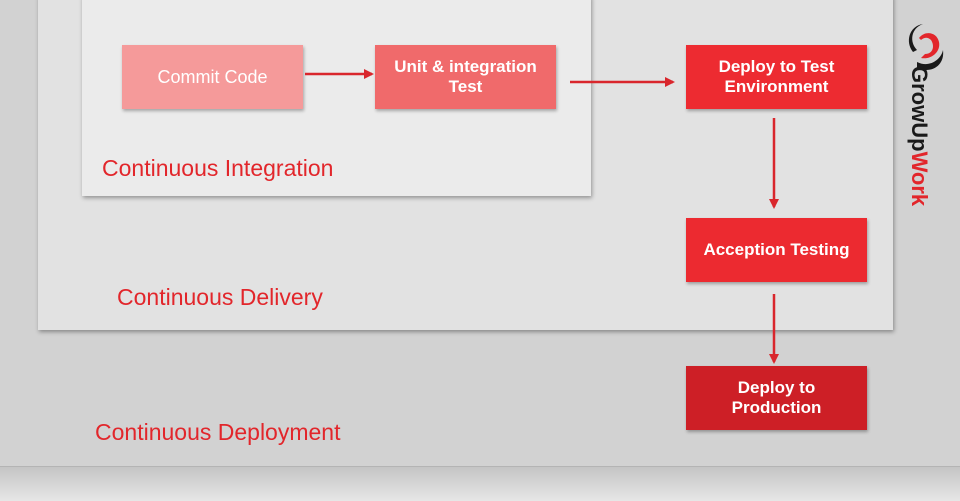  I want to click on continuous-delivery-label: Continuous Delivery, so click(220, 297).